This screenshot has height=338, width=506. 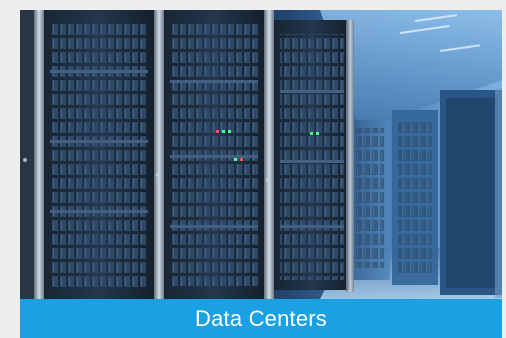 I want to click on caption-bar: Data Centers, so click(x=261, y=318).